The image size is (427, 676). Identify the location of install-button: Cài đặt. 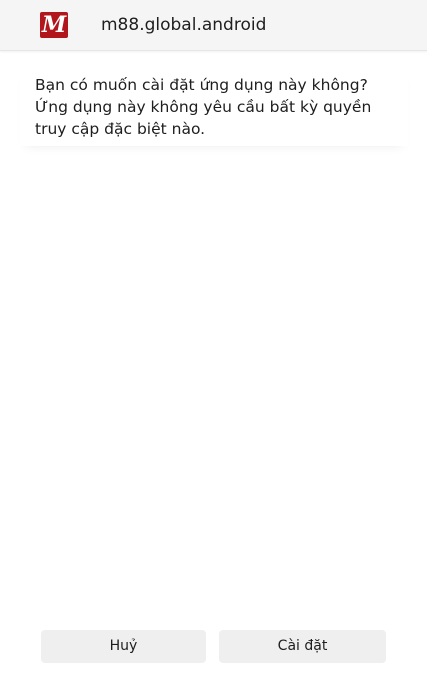
(302, 646).